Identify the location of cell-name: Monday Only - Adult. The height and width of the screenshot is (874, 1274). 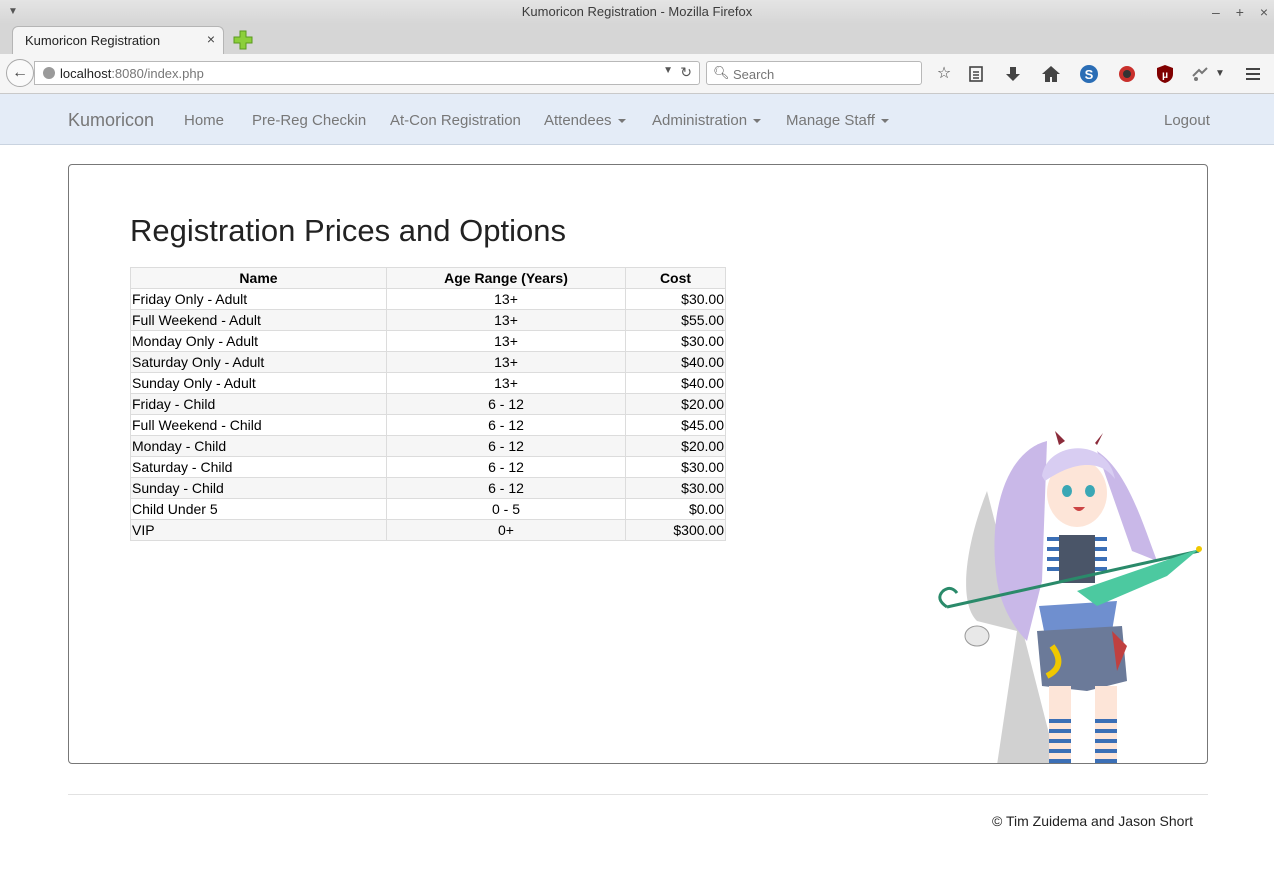
(258, 341).